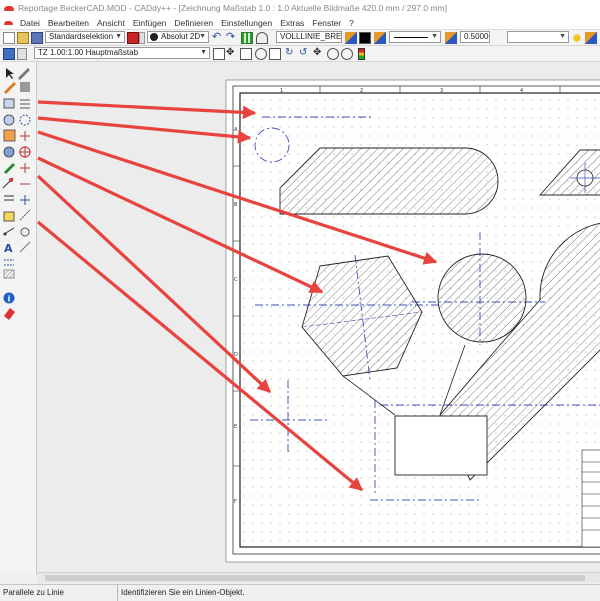 The image size is (600, 601). I want to click on zoom-in-icon: ↻, so click(291, 54).